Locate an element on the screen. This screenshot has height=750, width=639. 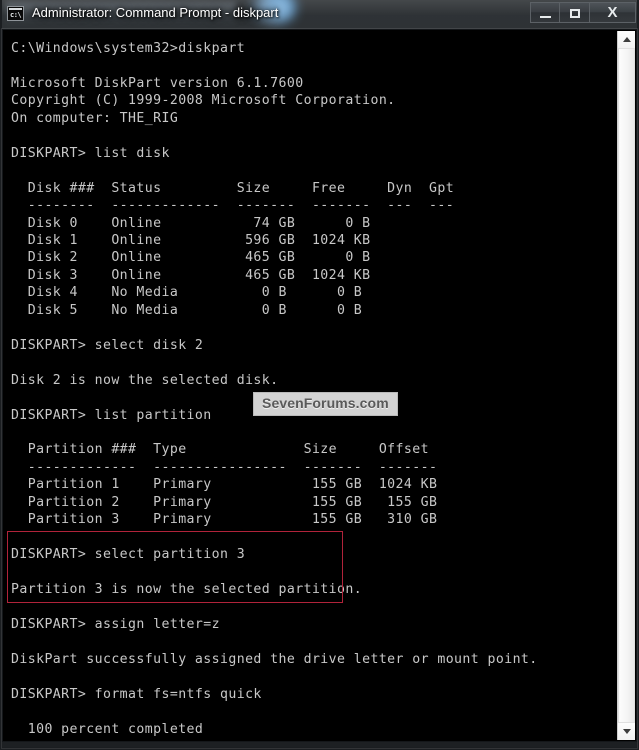
close-button: X is located at coordinates (613, 12).